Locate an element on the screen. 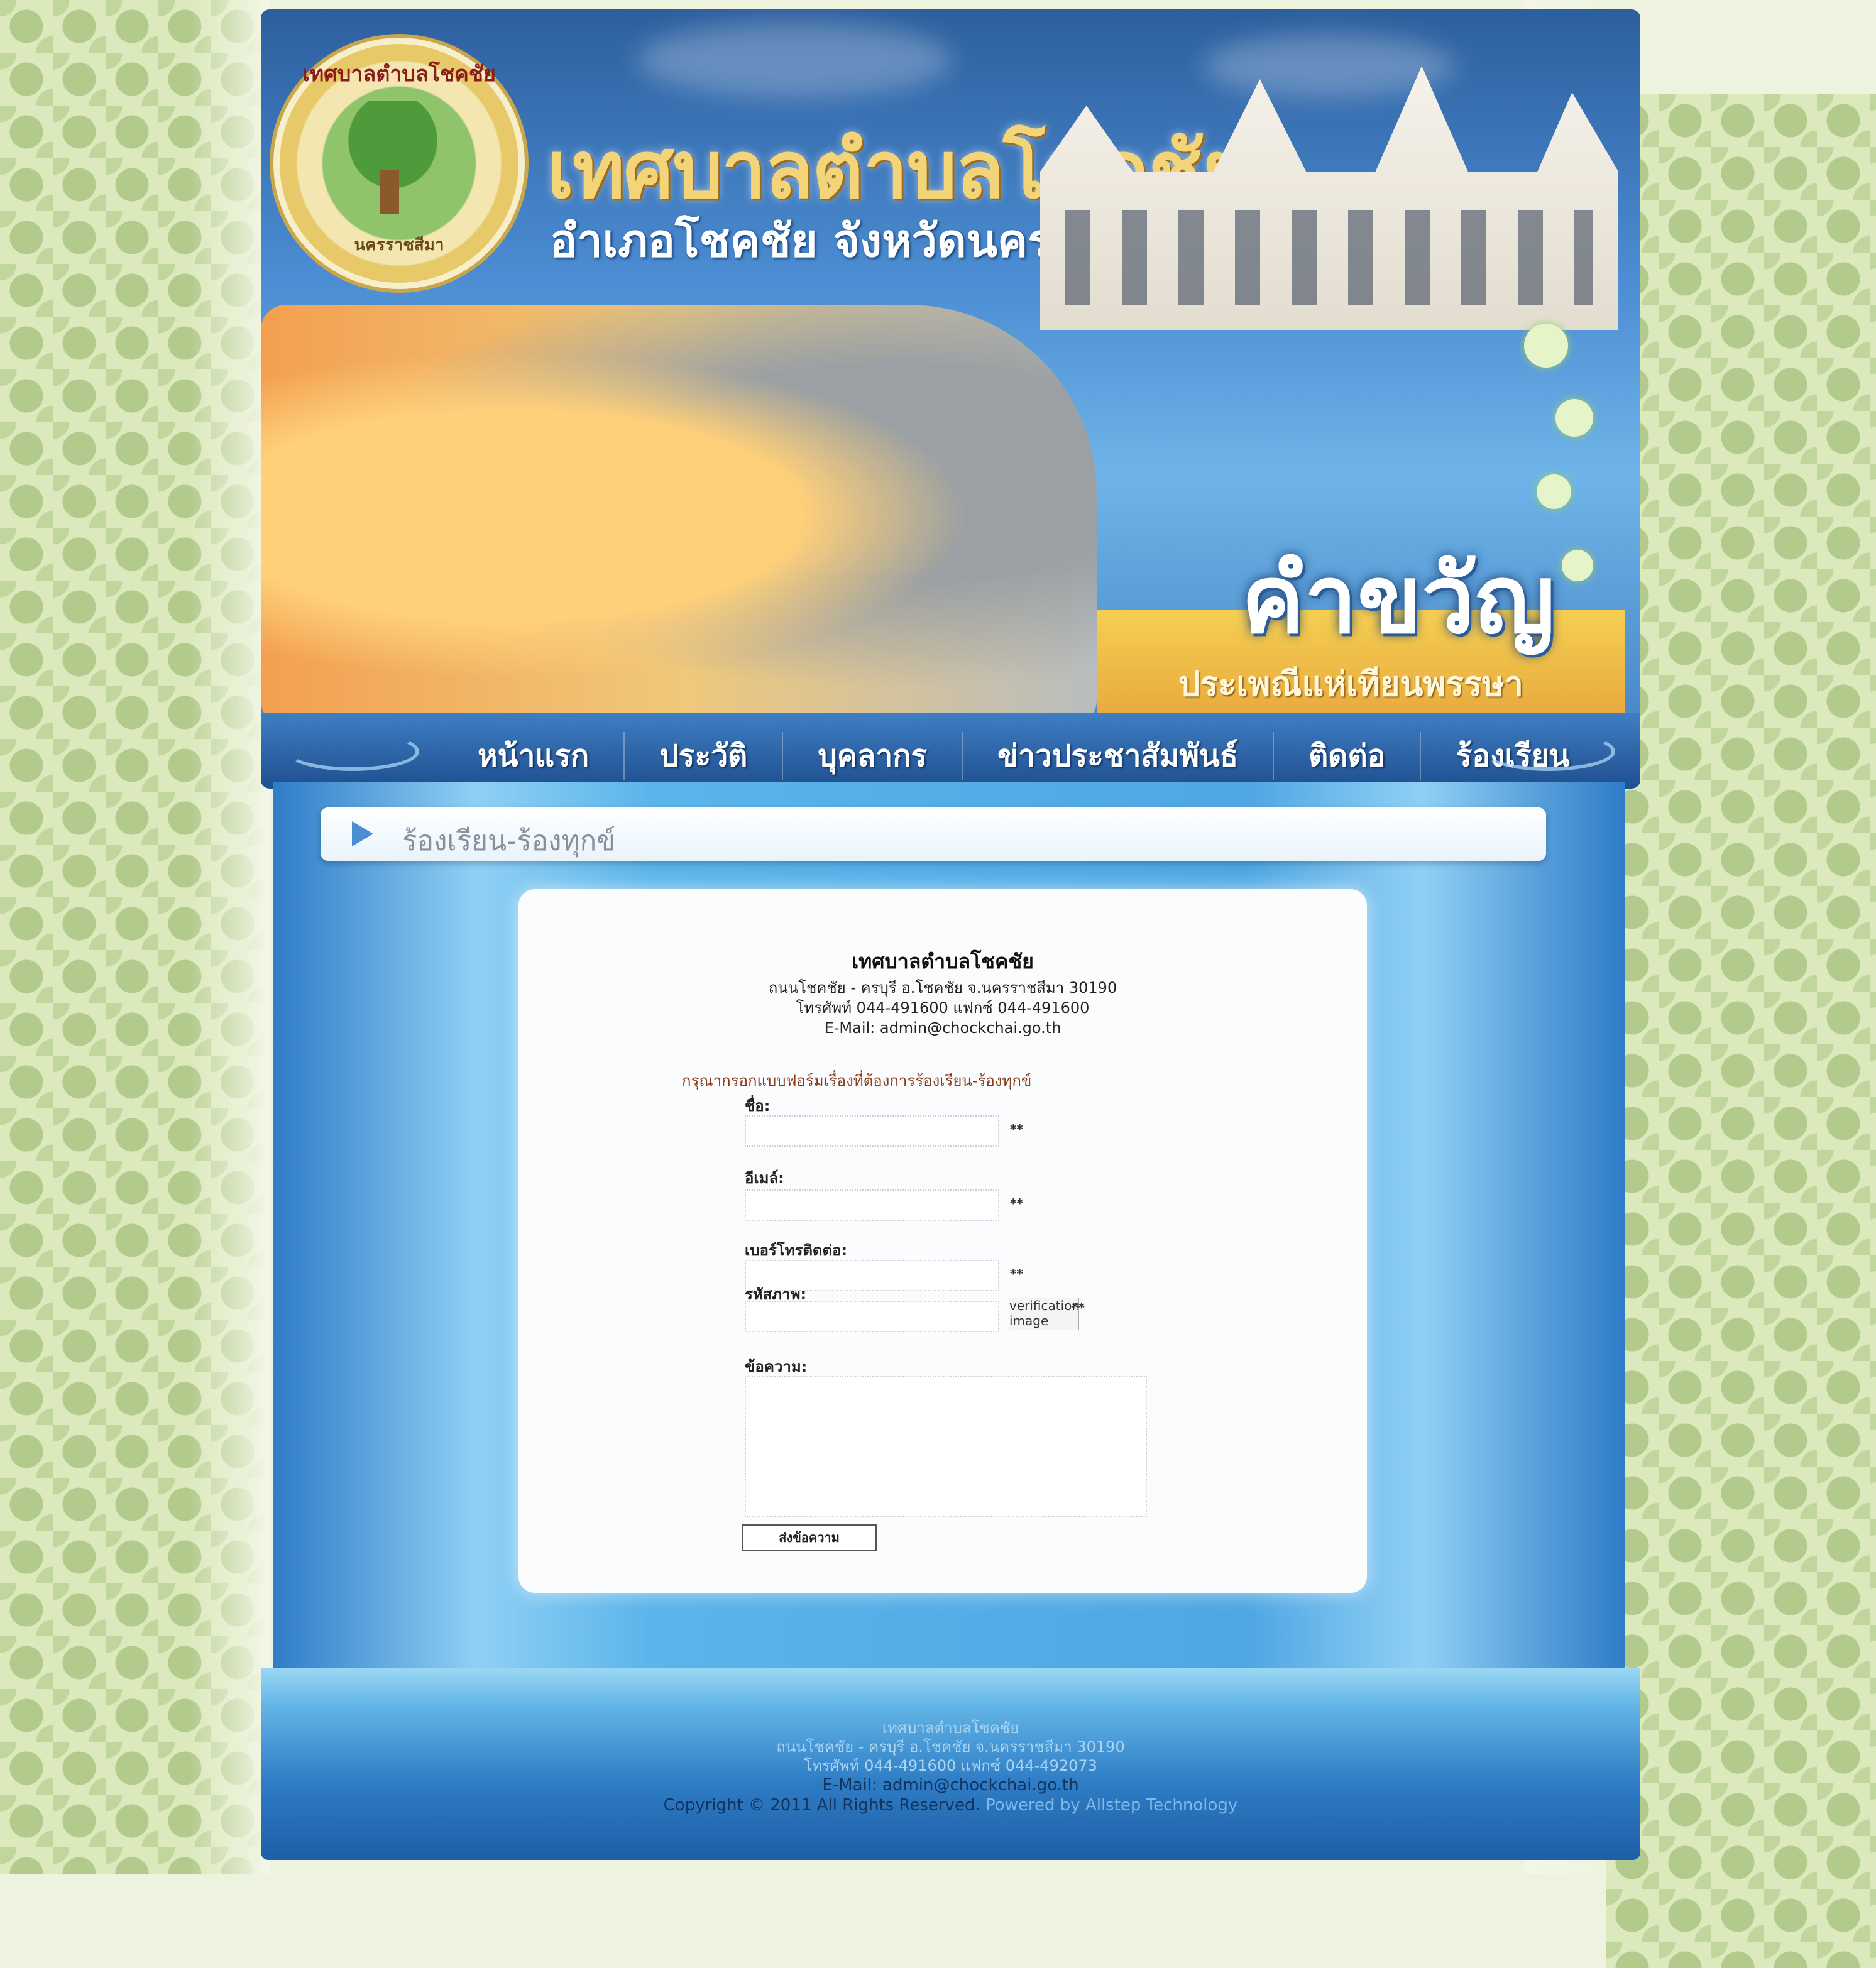 Image resolution: width=1876 pixels, height=1968 pixels. cloud is located at coordinates (795, 60).